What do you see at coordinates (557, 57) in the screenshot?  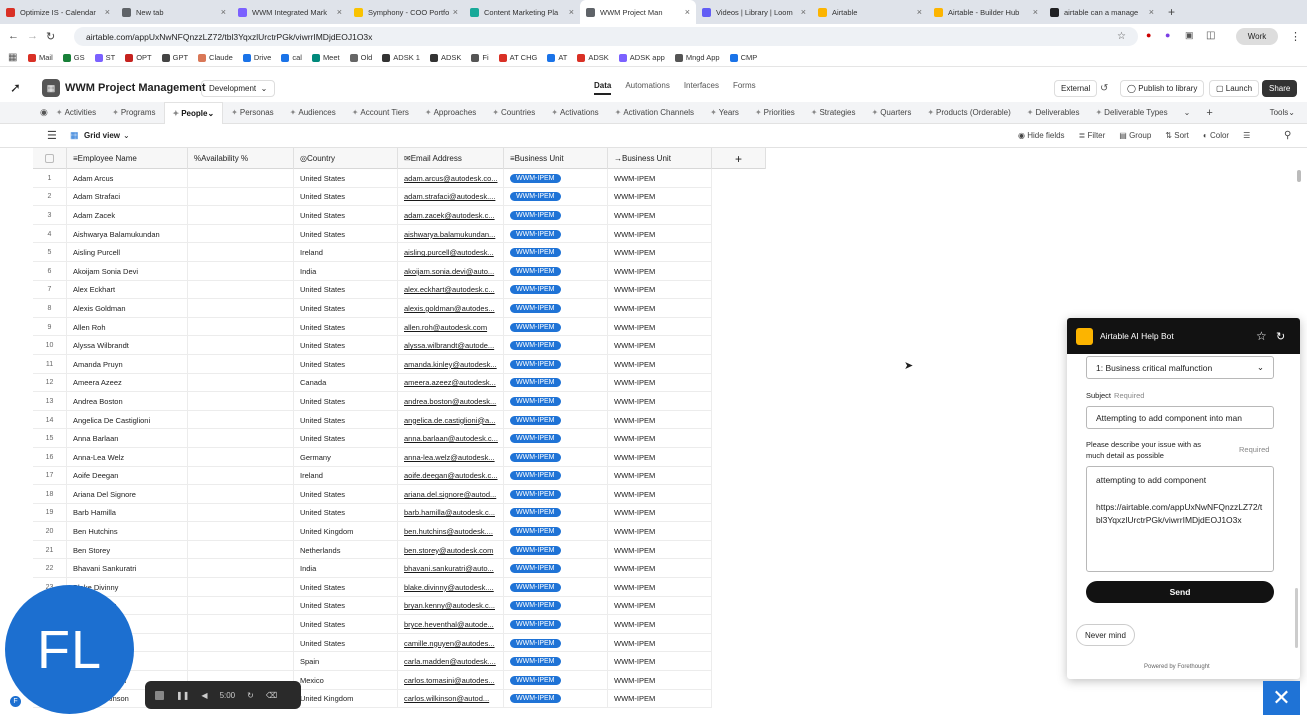 I see `bookmark-item: AT` at bounding box center [557, 57].